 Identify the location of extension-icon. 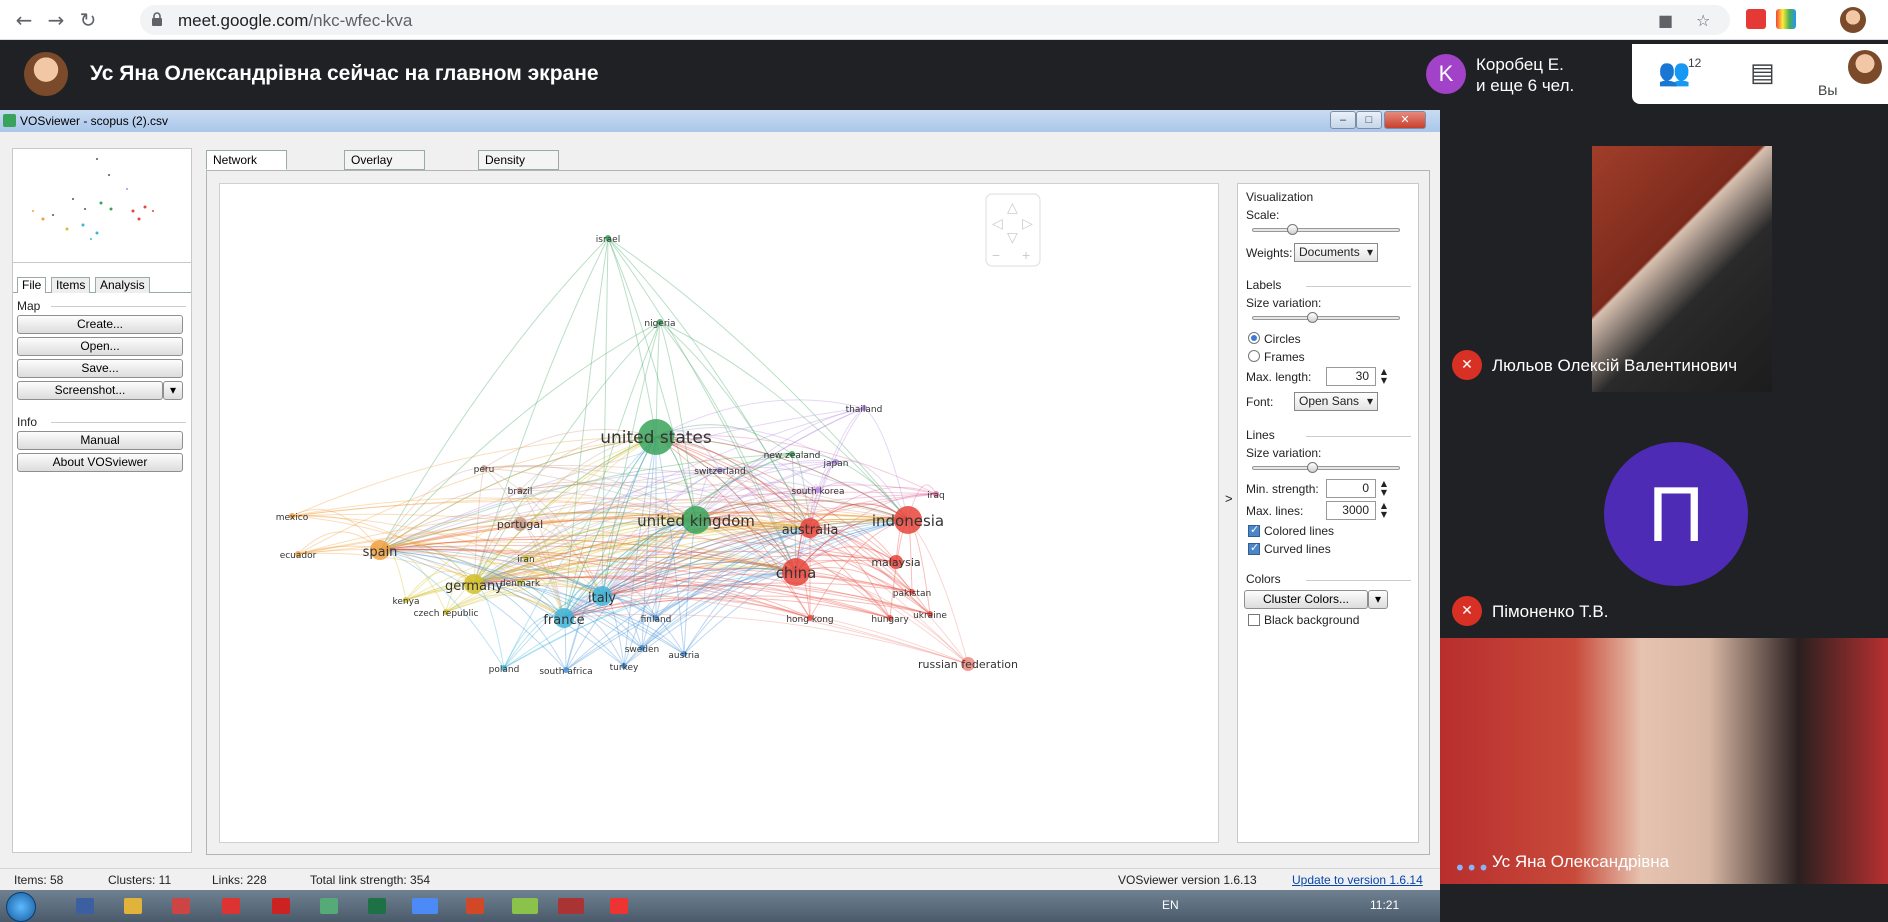
(1756, 19).